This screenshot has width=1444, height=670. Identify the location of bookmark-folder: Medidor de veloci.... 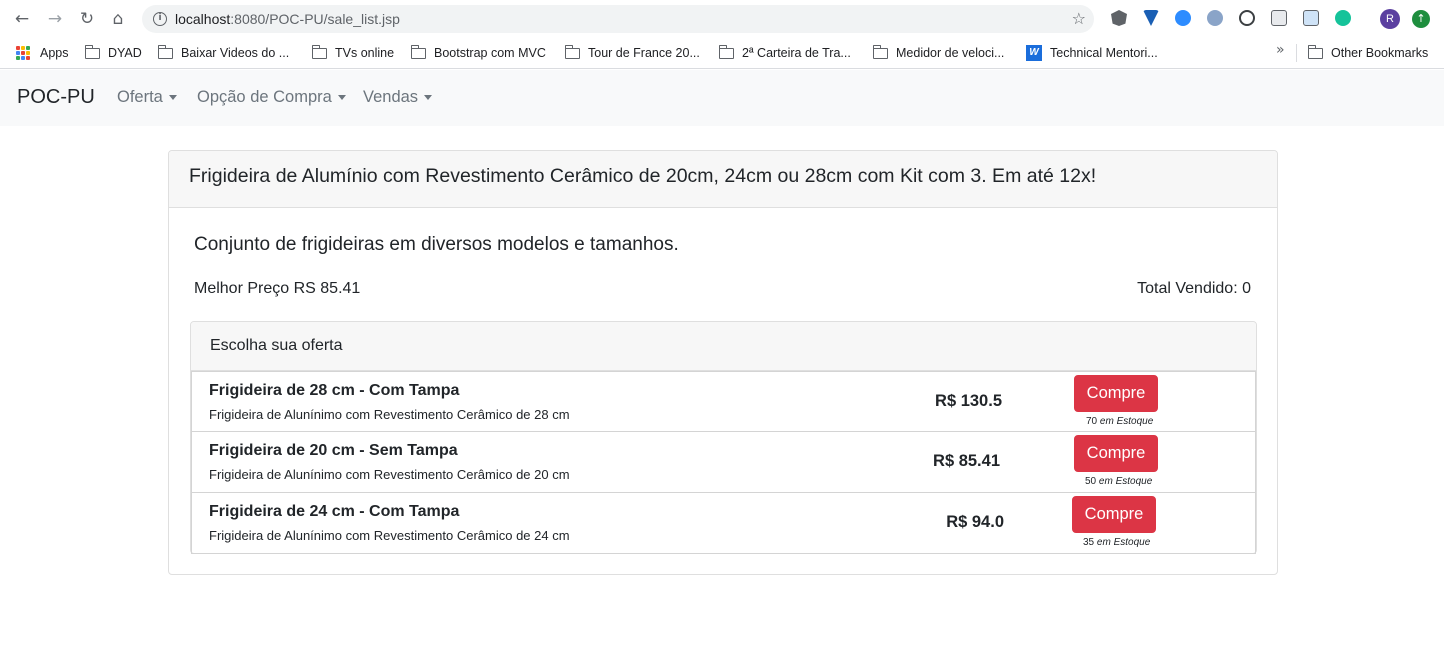
(938, 53).